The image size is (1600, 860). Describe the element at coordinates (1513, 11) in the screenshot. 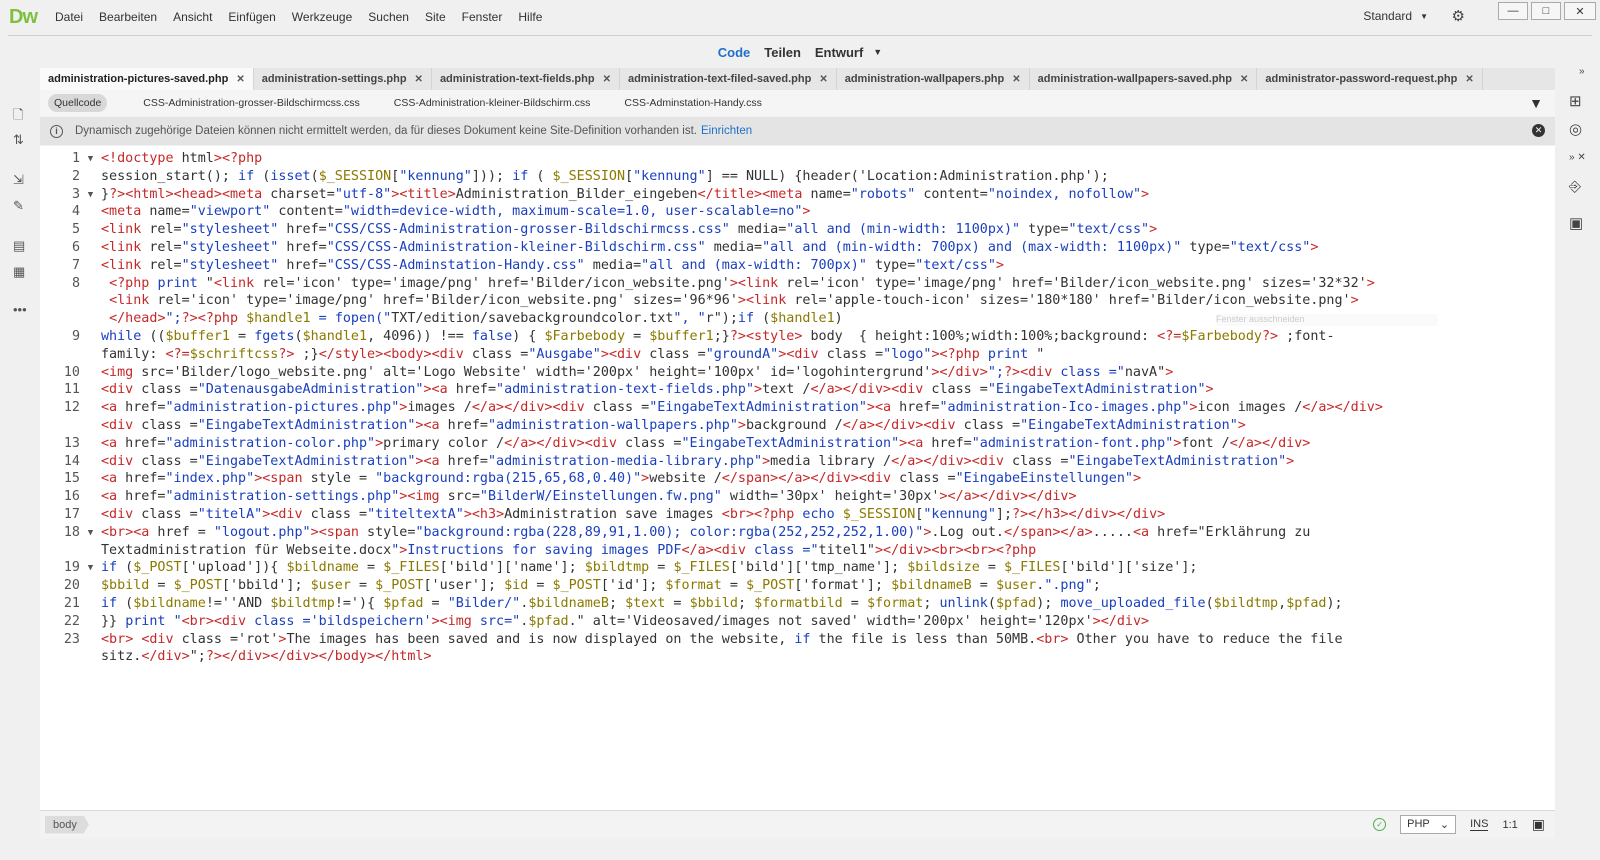

I see `minimize-button: —` at that location.